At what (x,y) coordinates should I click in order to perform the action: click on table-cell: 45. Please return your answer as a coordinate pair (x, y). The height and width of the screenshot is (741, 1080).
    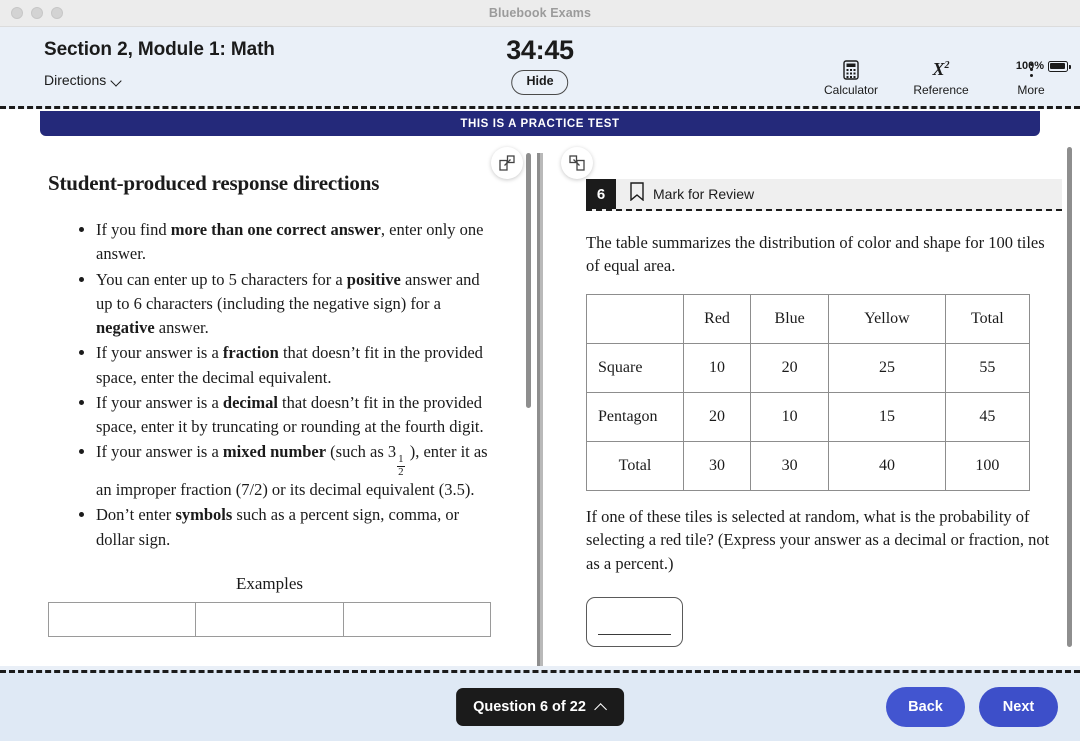
    Looking at the image, I should click on (987, 416).